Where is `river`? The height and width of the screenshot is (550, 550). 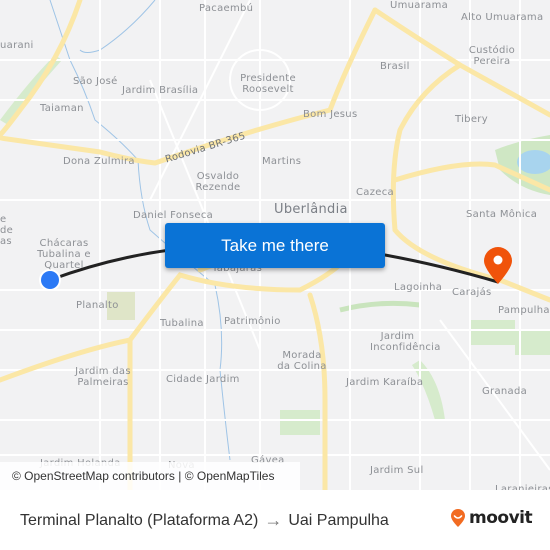
river is located at coordinates (117, 26).